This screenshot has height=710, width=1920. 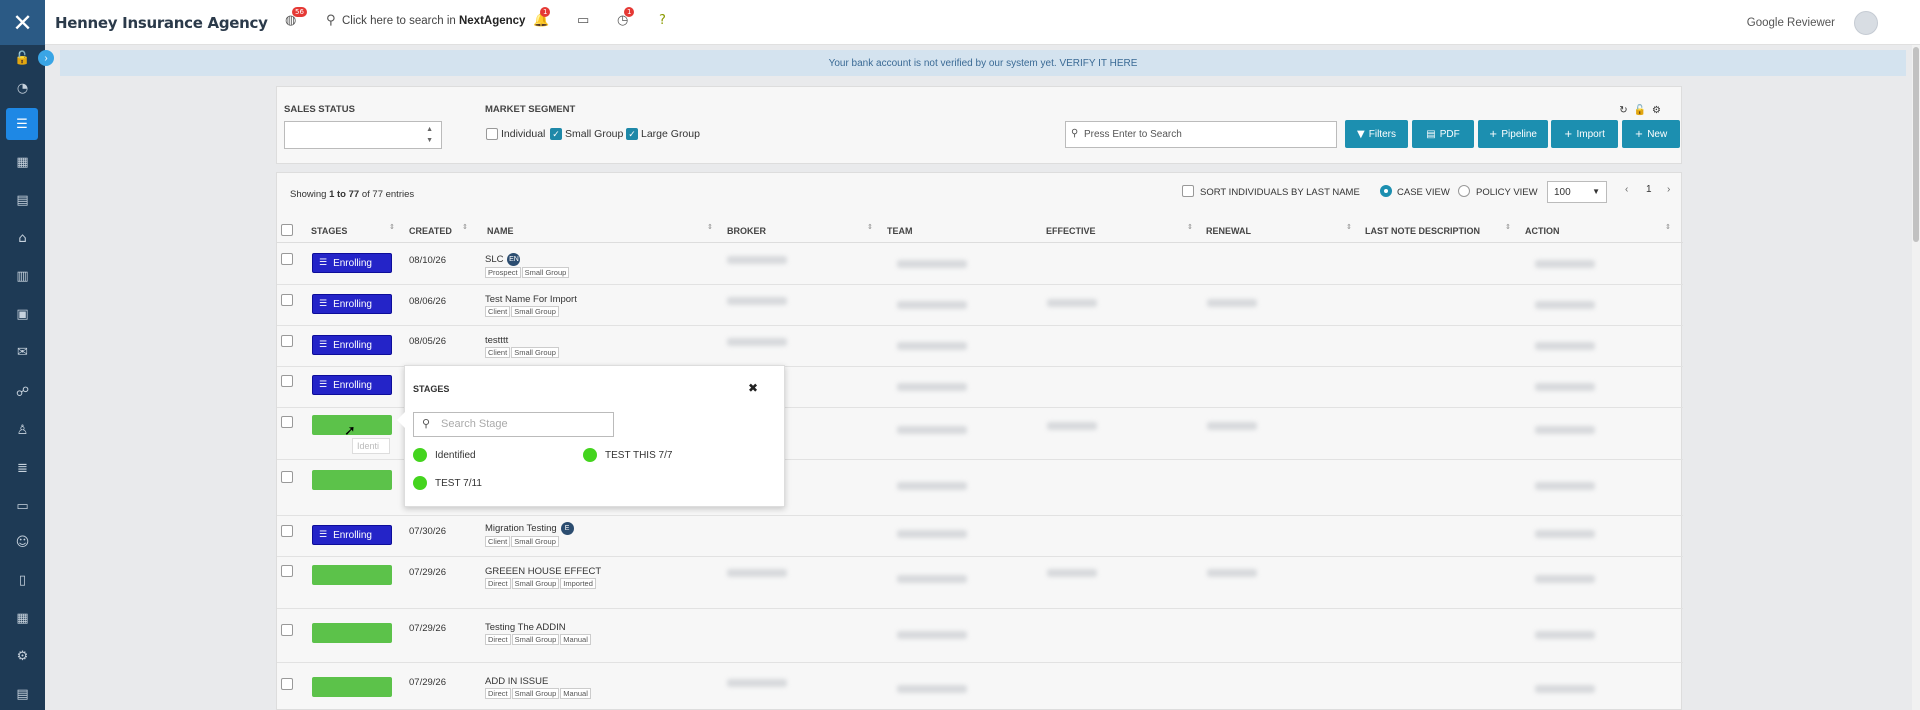 I want to click on search-input: ⚲ Press Enter to Search, so click(x=1201, y=134).